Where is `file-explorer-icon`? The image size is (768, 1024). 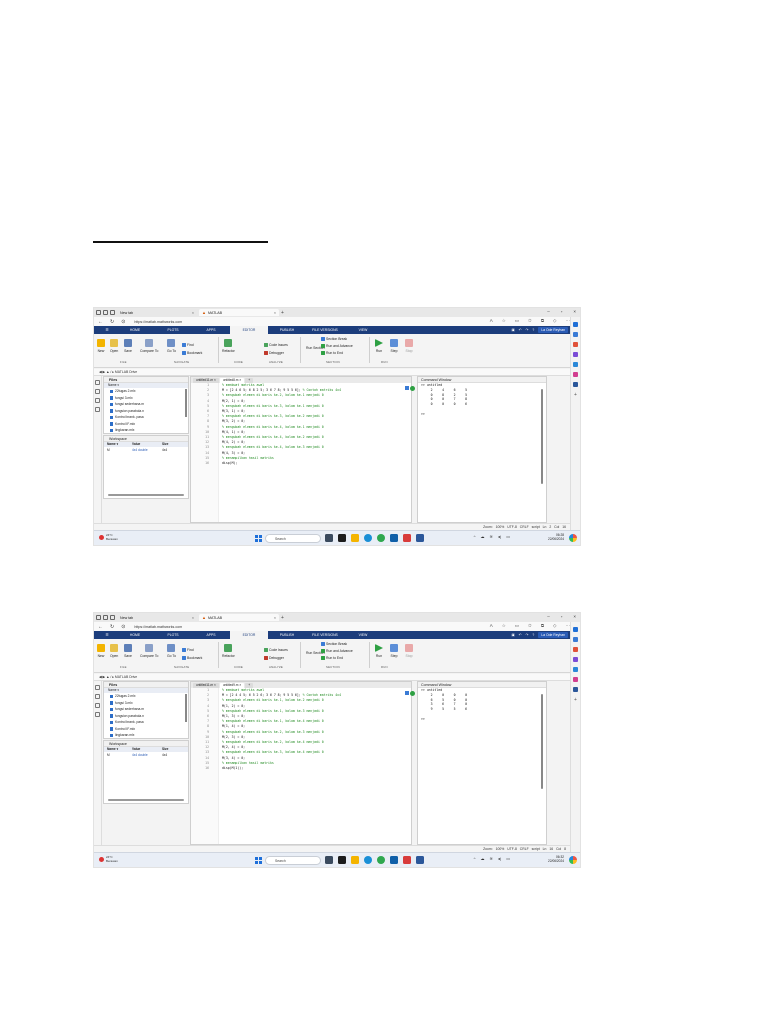
file-explorer-icon is located at coordinates (355, 860).